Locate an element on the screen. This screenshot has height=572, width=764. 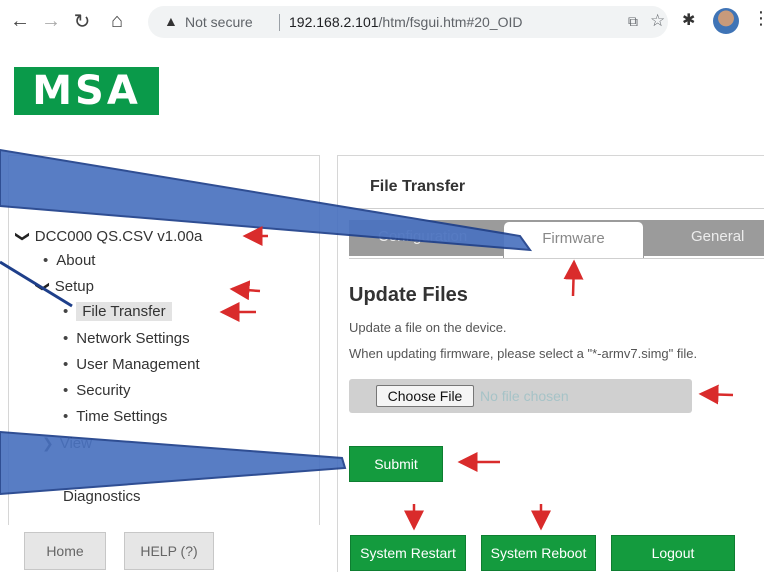
section-heading: Update Files is located at coordinates (408, 295).